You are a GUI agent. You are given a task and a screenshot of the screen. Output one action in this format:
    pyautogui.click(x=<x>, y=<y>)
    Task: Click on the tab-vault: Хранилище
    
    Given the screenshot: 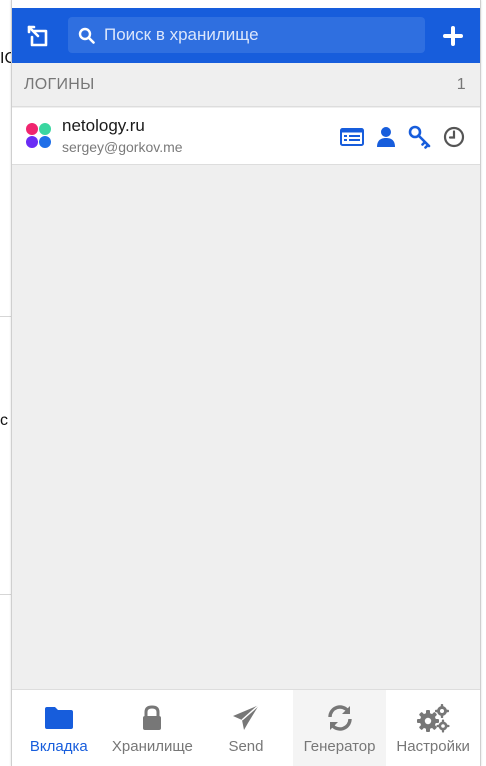 What is the action you would take?
    pyautogui.click(x=153, y=728)
    